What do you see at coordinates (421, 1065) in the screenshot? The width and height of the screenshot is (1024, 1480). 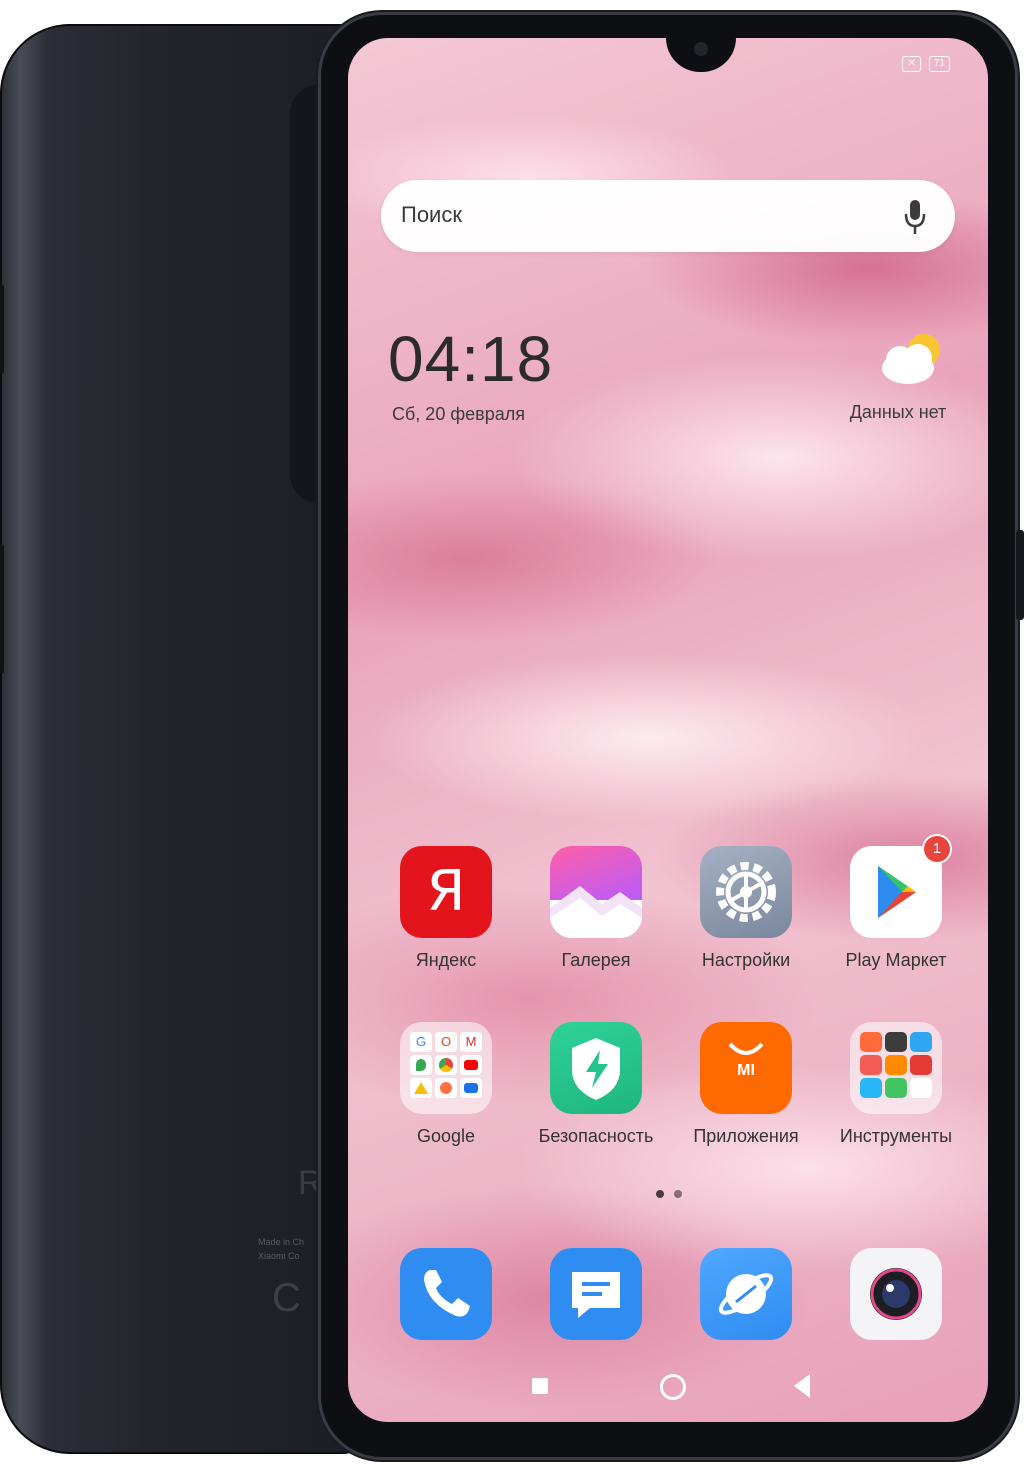 I see `maps-icon` at bounding box center [421, 1065].